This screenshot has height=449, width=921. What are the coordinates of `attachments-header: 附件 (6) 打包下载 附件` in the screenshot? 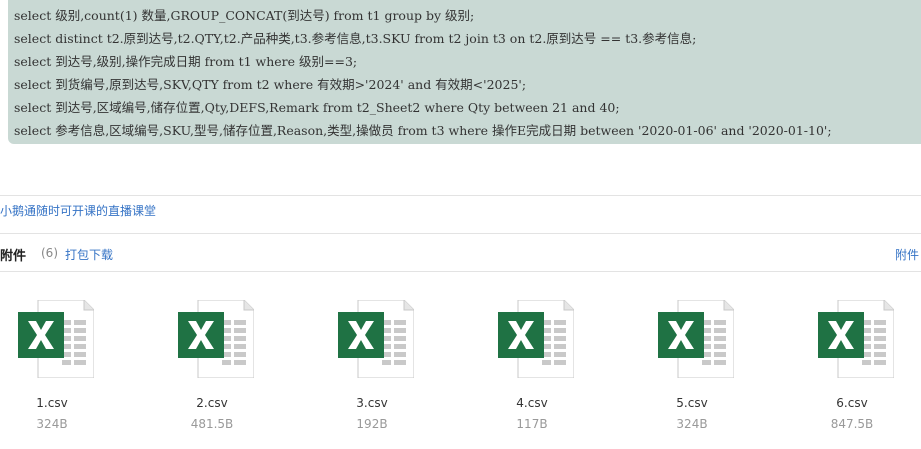 It's located at (460, 253).